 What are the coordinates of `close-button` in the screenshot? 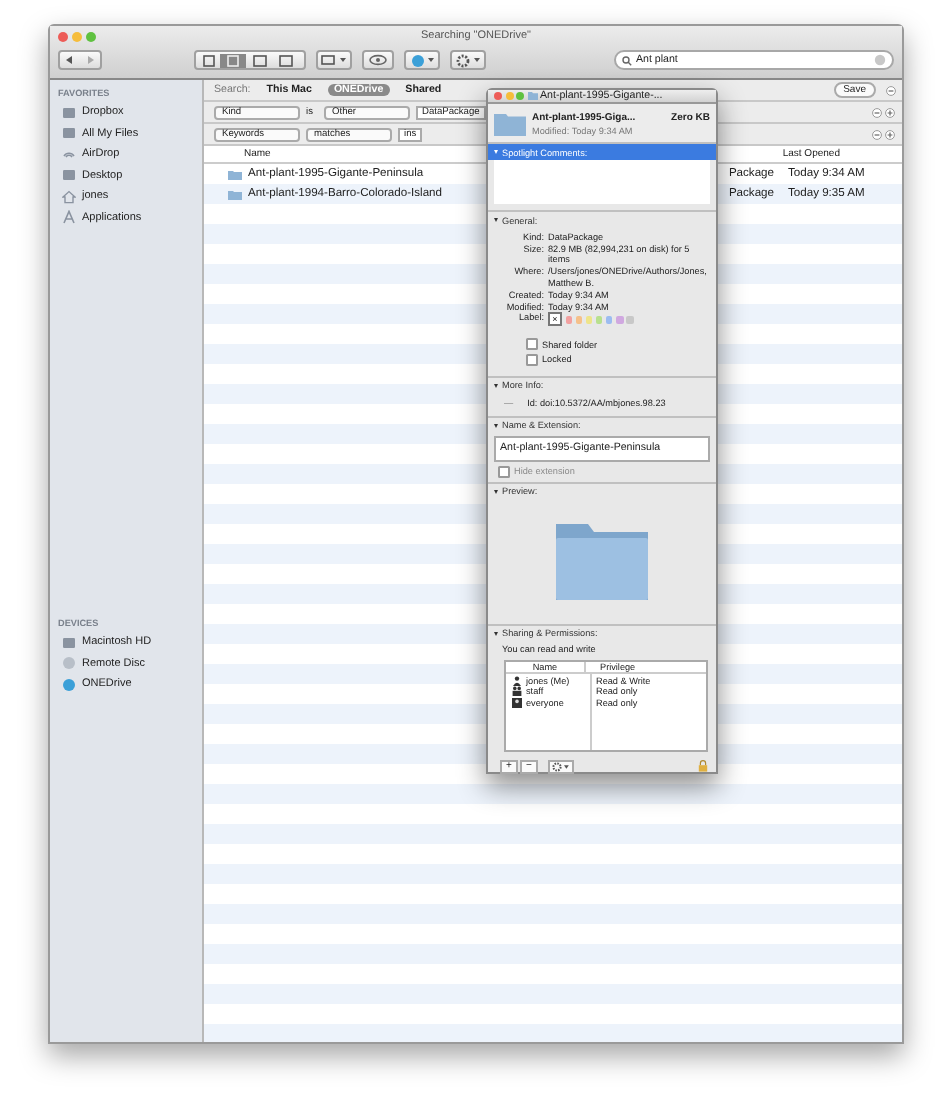 It's located at (63, 36).